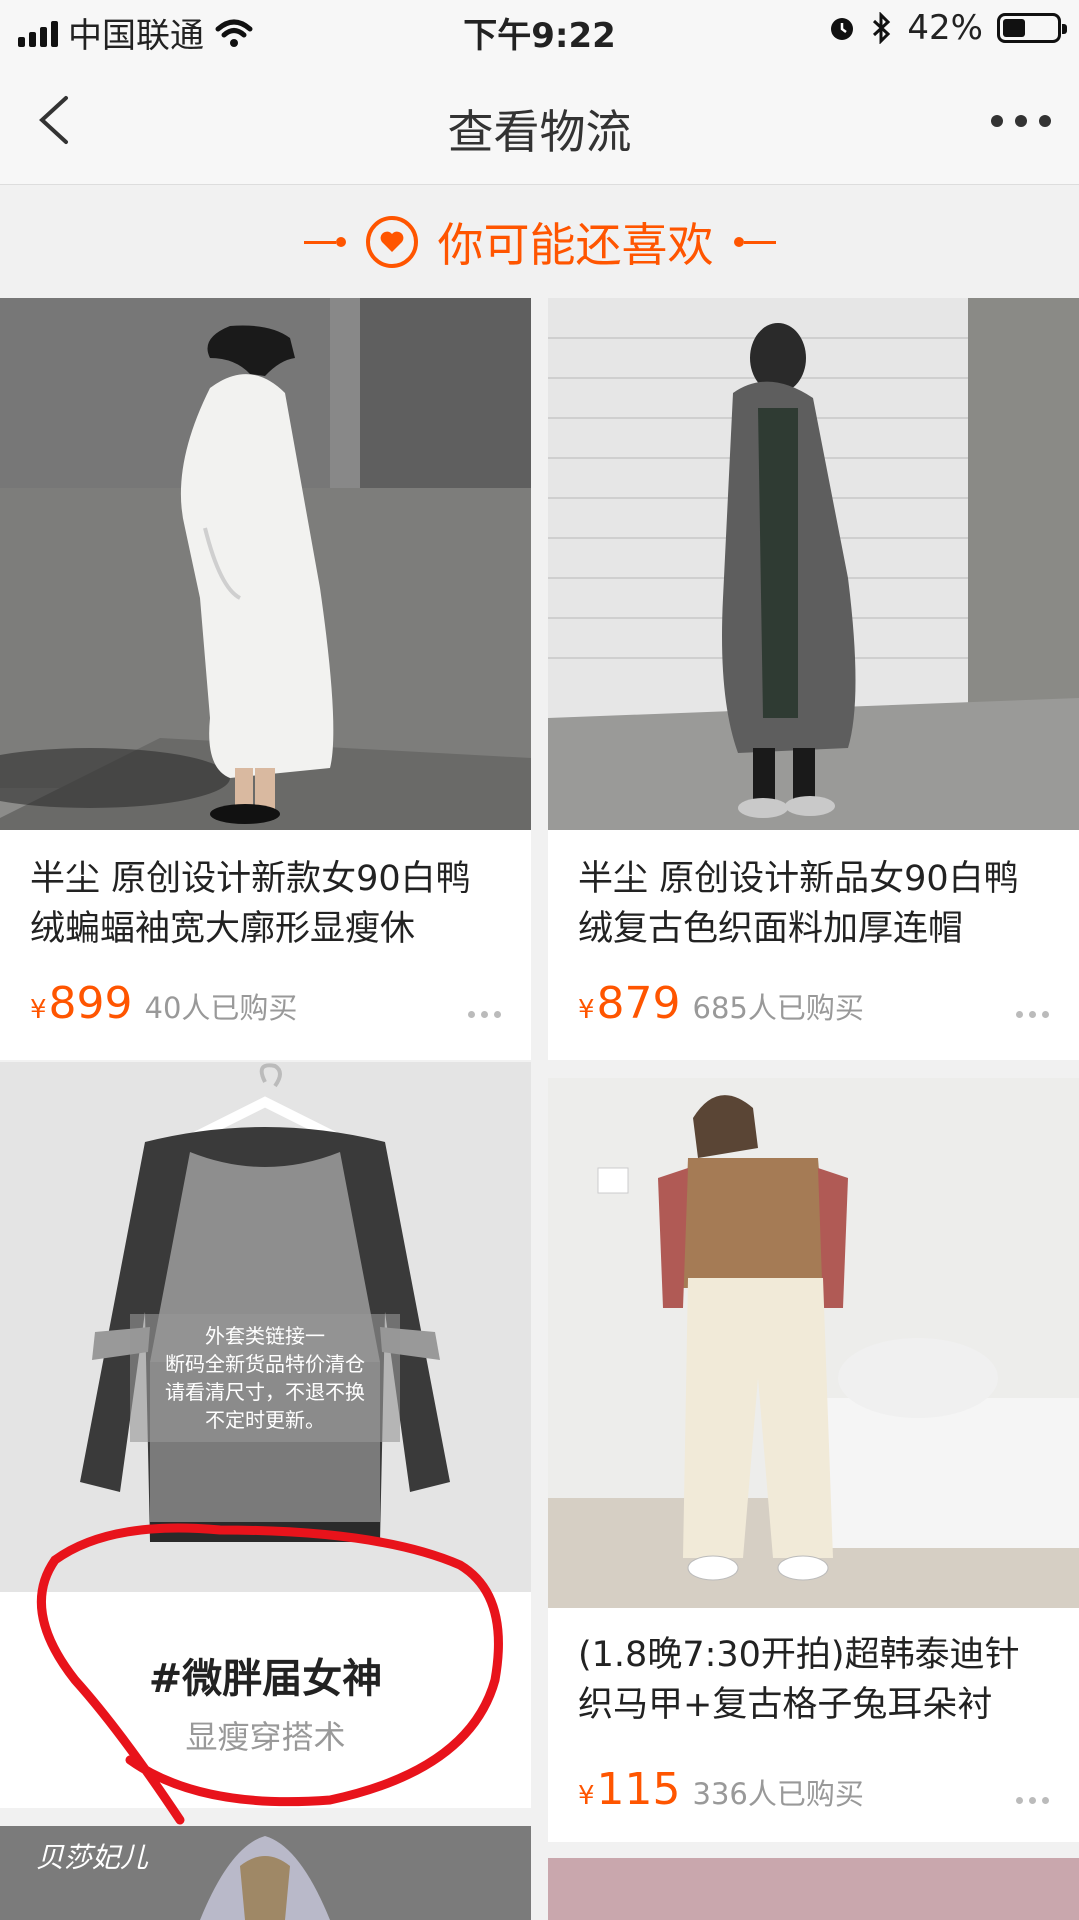  What do you see at coordinates (842, 29) in the screenshot?
I see `alarm-icon` at bounding box center [842, 29].